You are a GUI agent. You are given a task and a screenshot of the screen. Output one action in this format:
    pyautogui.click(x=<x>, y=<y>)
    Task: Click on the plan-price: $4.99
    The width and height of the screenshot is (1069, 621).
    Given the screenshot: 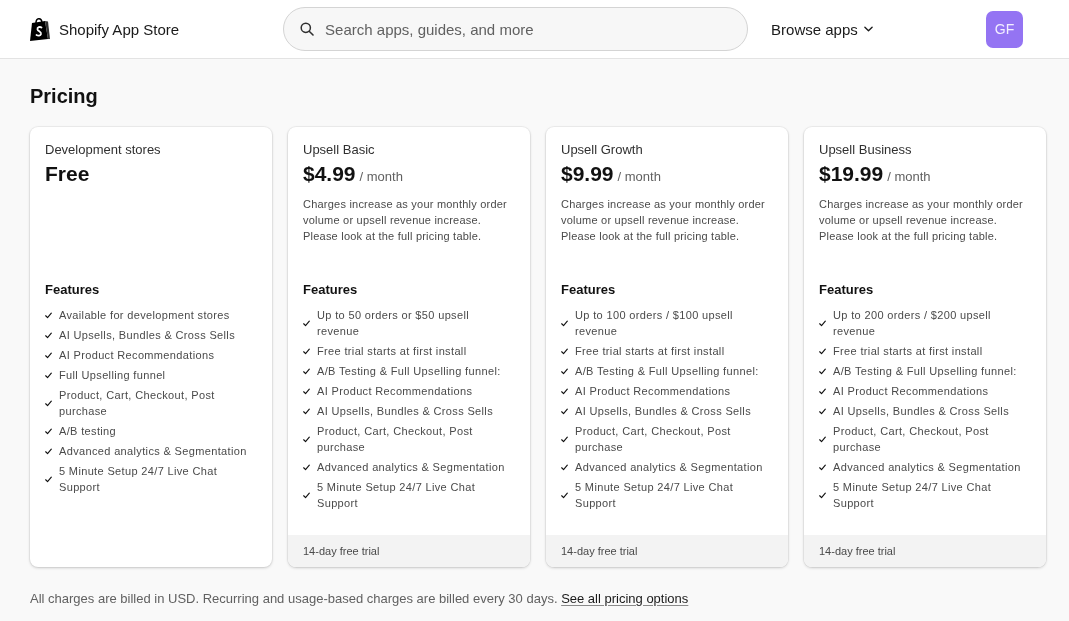 What is the action you would take?
    pyautogui.click(x=329, y=174)
    